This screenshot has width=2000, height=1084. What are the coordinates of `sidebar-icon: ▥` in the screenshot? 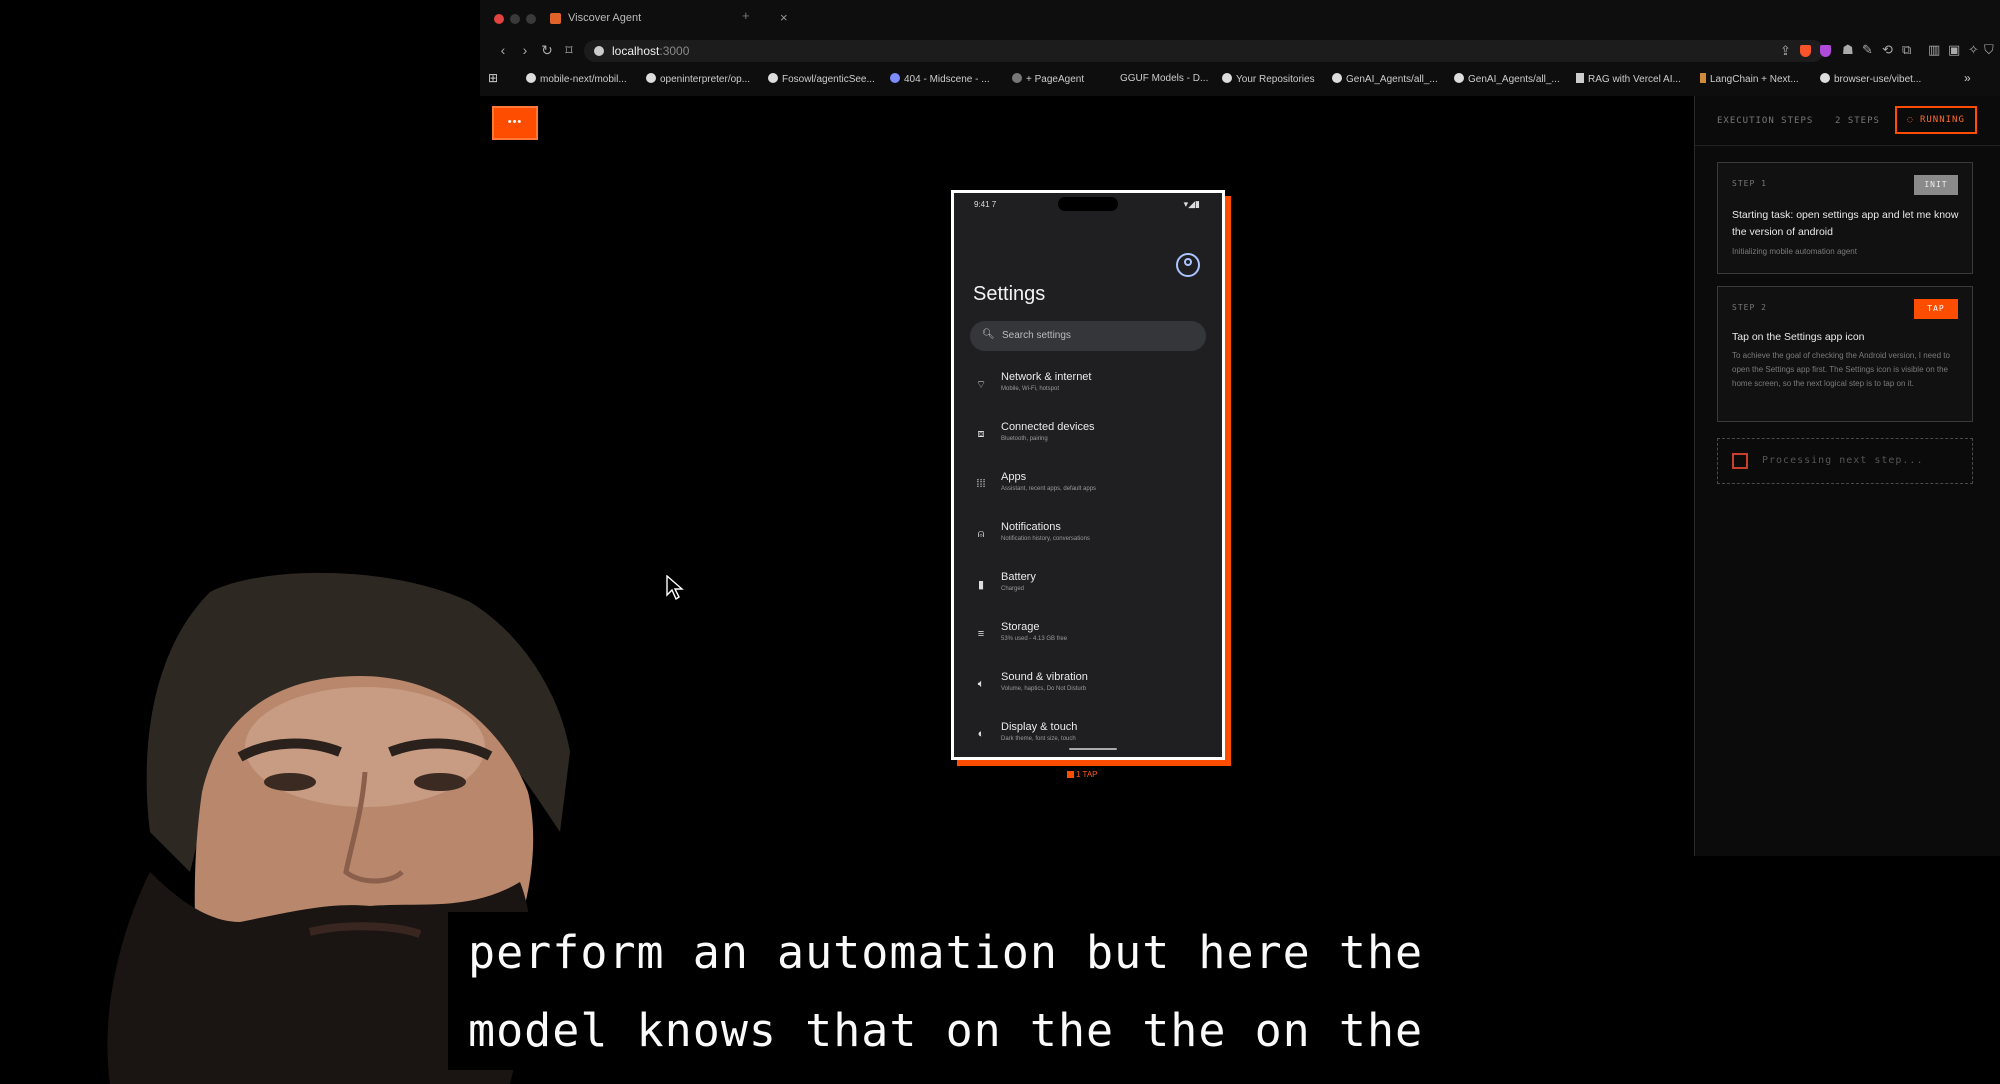 It's located at (1934, 50).